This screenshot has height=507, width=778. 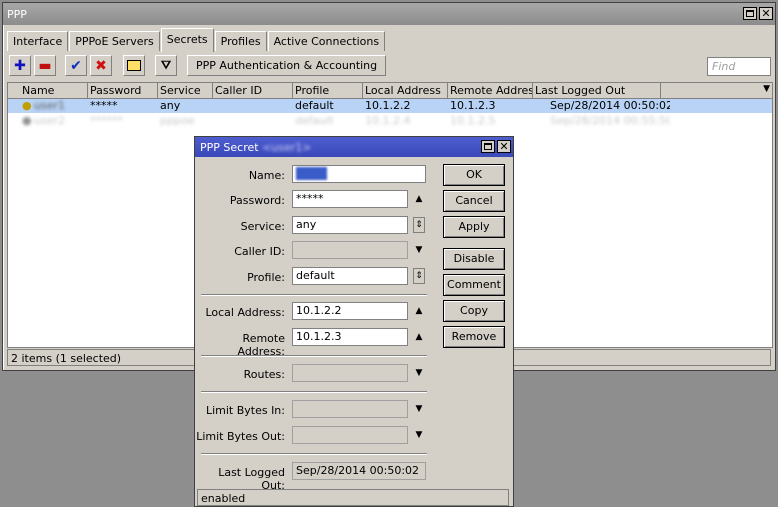 I want to click on find-input: Find, so click(x=739, y=66).